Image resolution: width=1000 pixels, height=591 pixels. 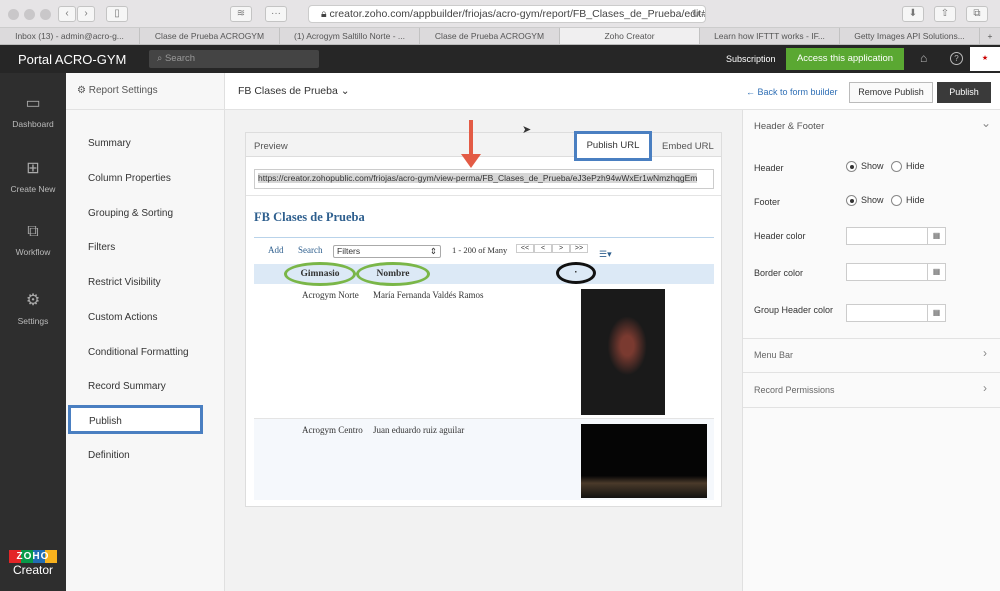 I want to click on header-show-radio, so click(x=851, y=167).